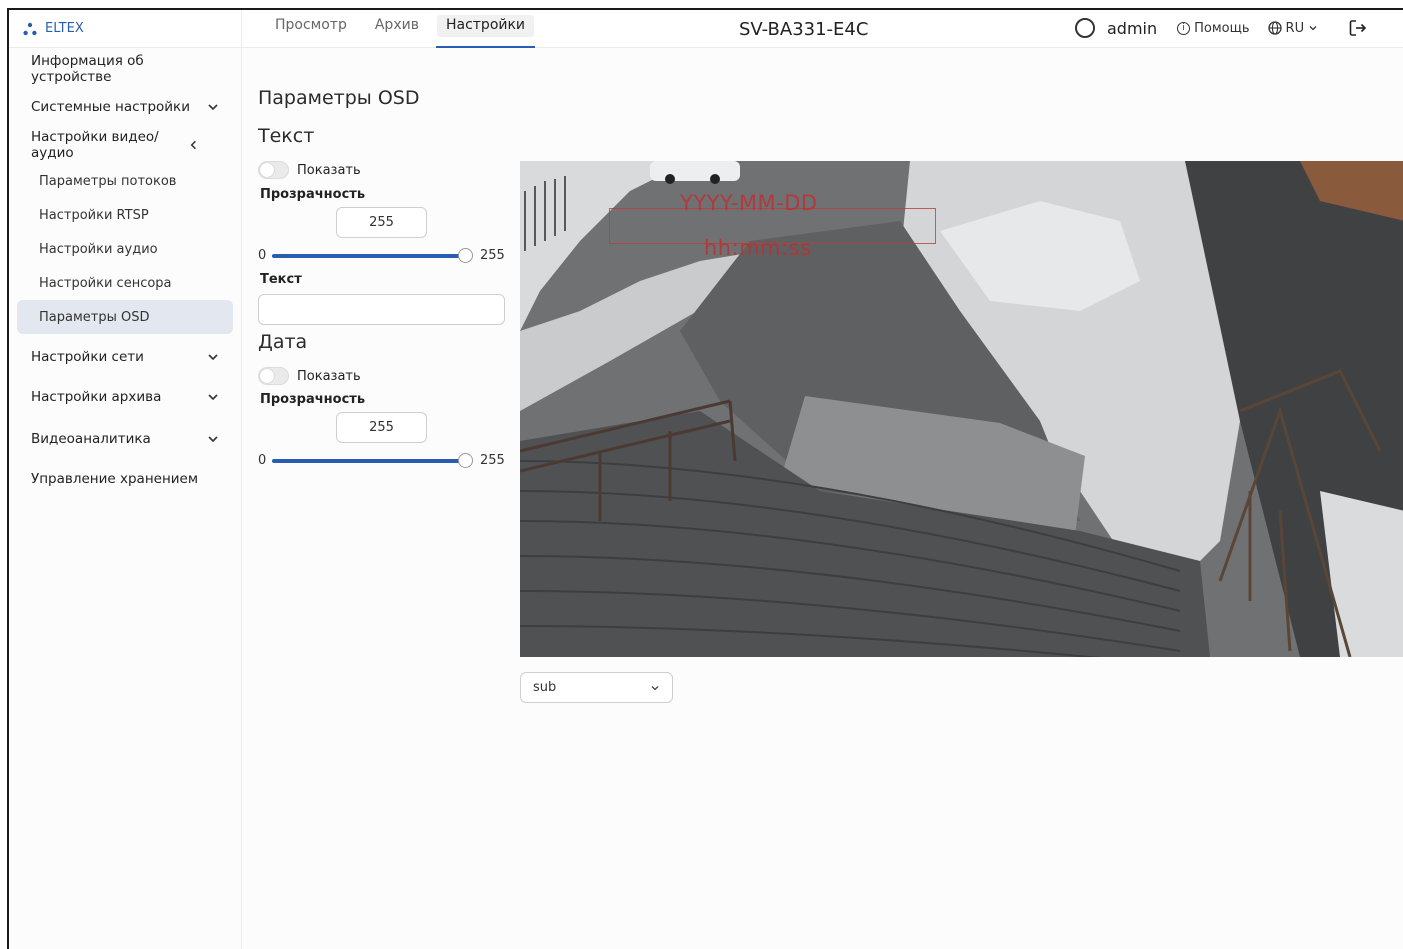 The width and height of the screenshot is (1403, 949). What do you see at coordinates (313, 399) in the screenshot?
I see `date-transparency-label: Прозрачность` at bounding box center [313, 399].